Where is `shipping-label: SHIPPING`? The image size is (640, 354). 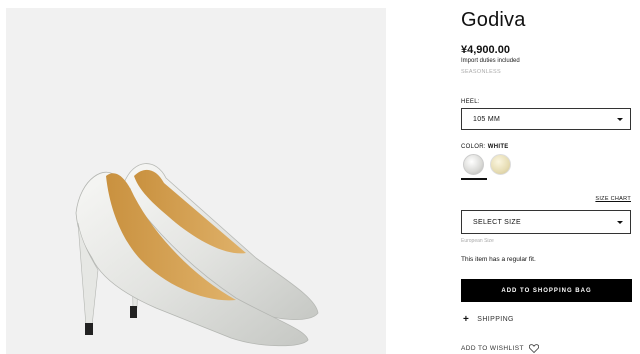
shipping-label: SHIPPING is located at coordinates (495, 319).